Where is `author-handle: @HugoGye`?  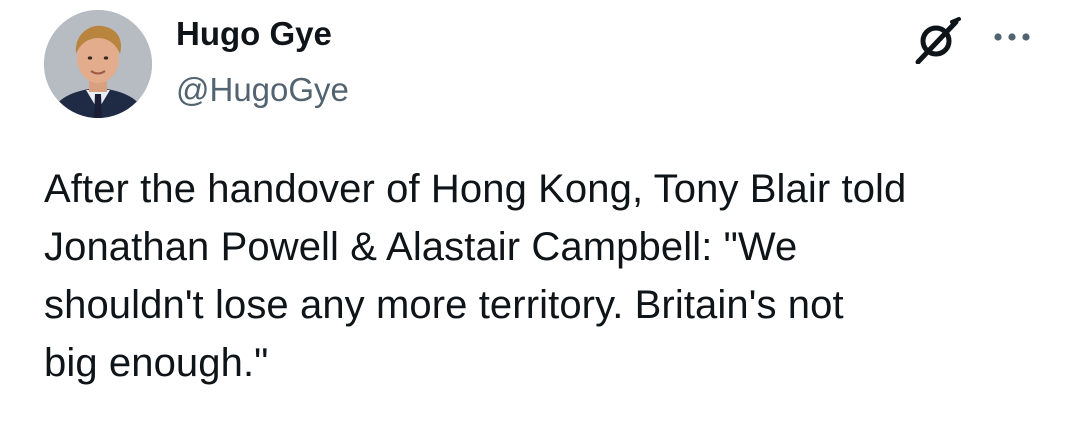
author-handle: @HugoGye is located at coordinates (262, 90).